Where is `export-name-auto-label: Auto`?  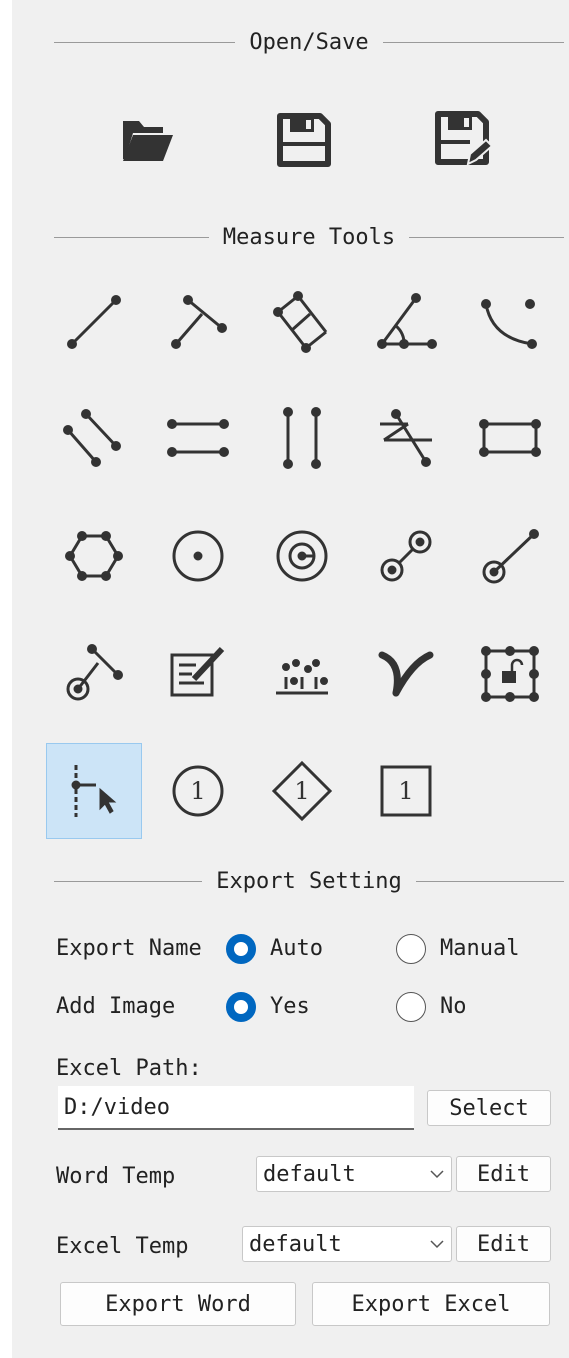
export-name-auto-label: Auto is located at coordinates (296, 948).